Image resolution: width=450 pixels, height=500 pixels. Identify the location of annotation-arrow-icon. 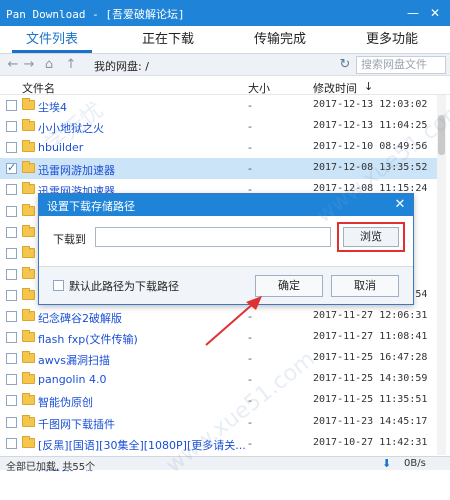
(233, 321).